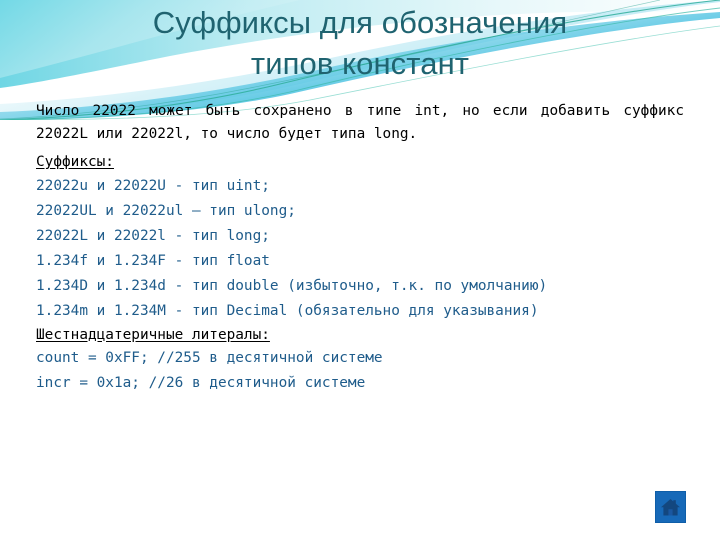  Describe the element at coordinates (153, 235) in the screenshot. I see `list-item: 22022L и 22022l - тип long;` at that location.